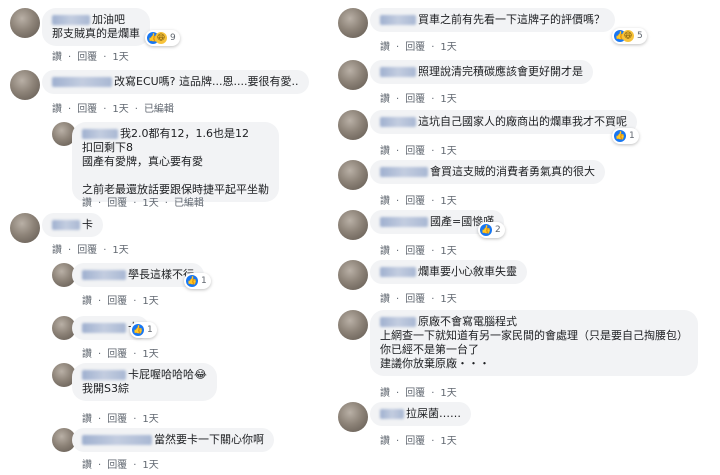  What do you see at coordinates (107, 147) in the screenshot?
I see `comment-text: 扣回剩下8` at bounding box center [107, 147].